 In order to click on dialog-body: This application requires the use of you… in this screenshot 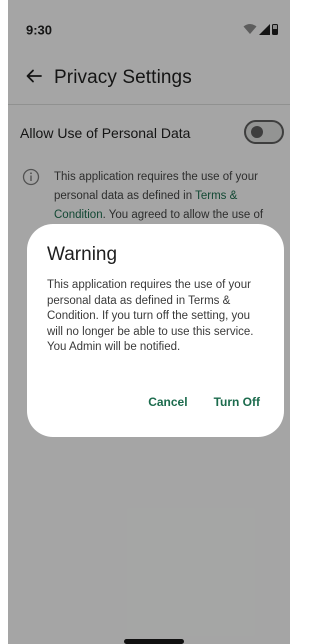, I will do `click(150, 316)`.